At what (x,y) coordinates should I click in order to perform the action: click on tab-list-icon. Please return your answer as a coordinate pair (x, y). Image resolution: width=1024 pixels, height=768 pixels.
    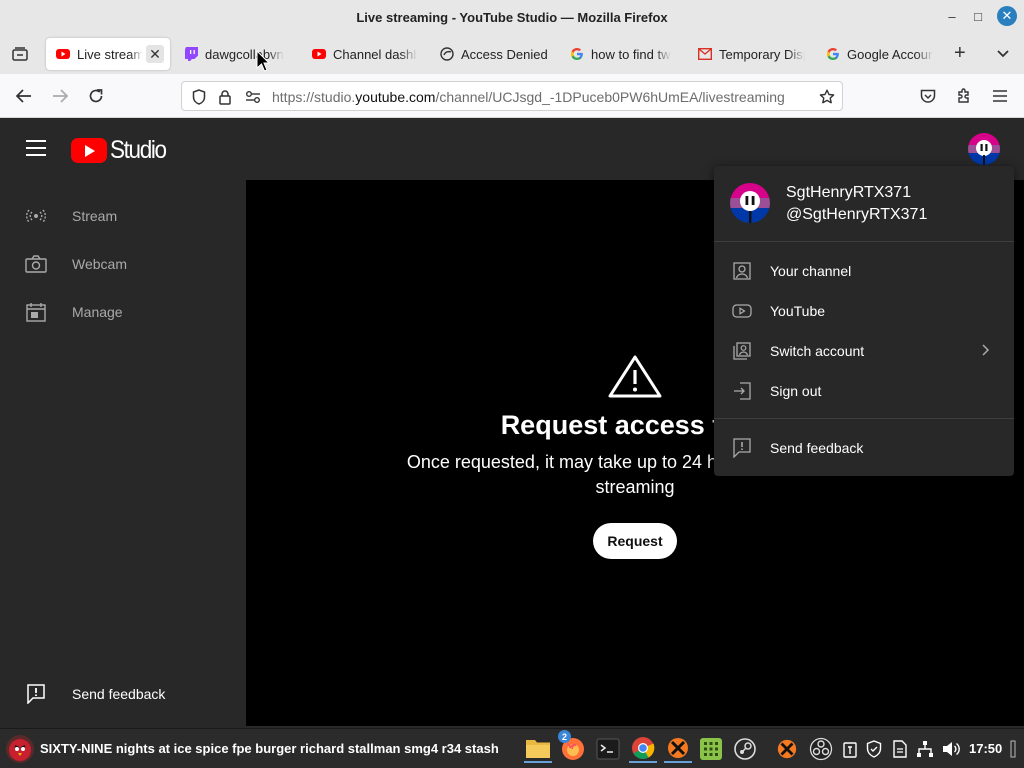
    Looking at the image, I should click on (20, 54).